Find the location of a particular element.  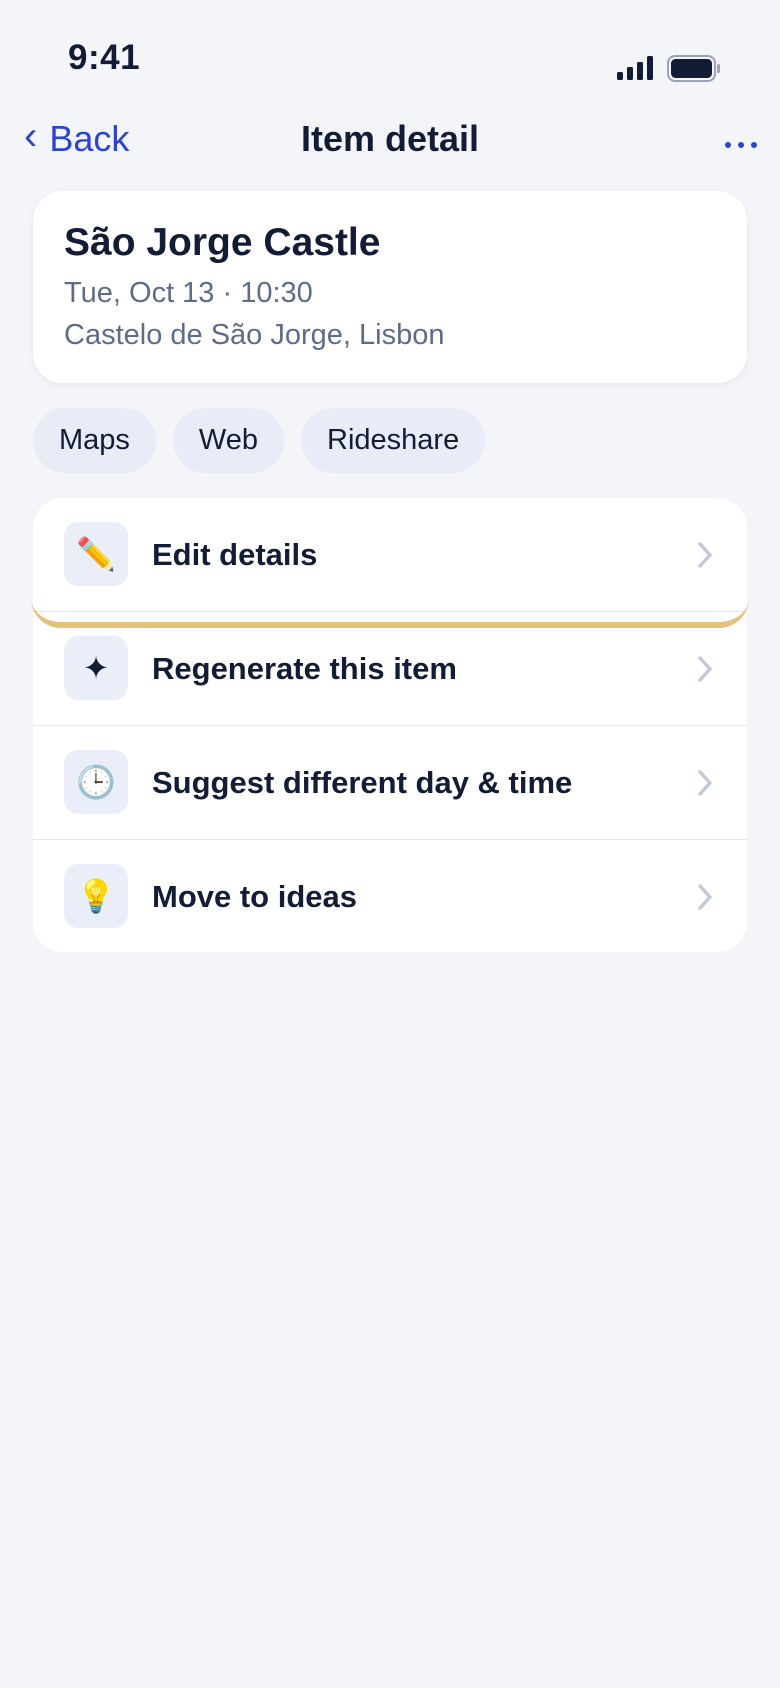

page-title: Item detail is located at coordinates (390, 138).